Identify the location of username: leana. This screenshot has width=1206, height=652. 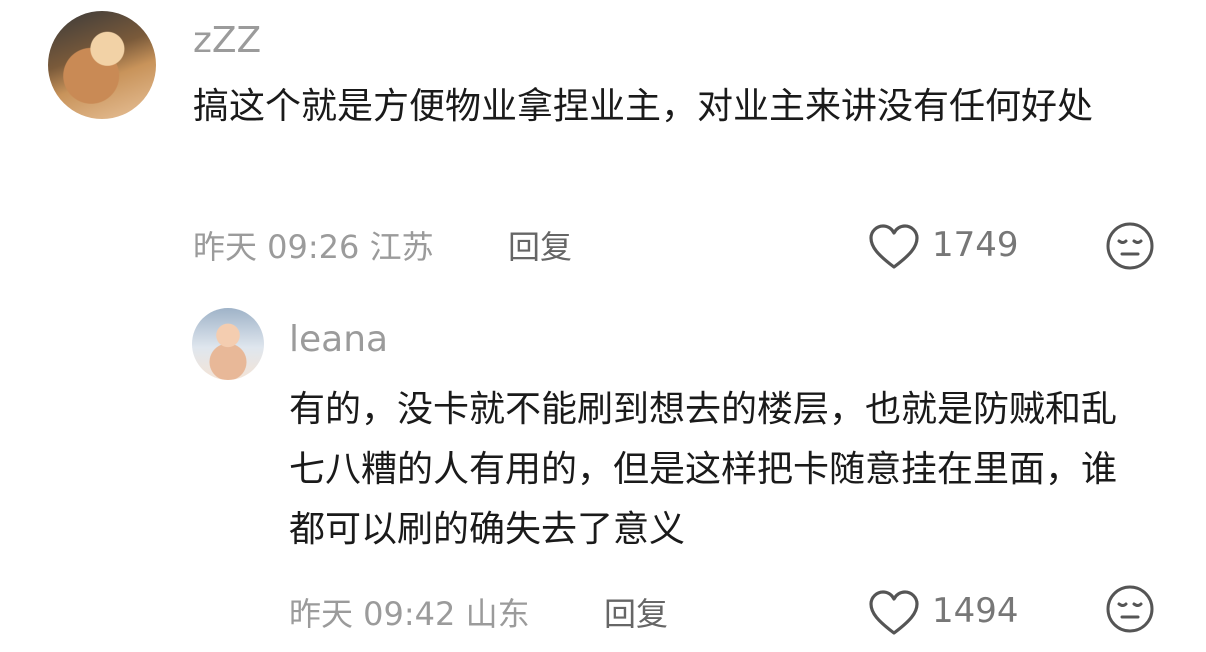
(338, 339).